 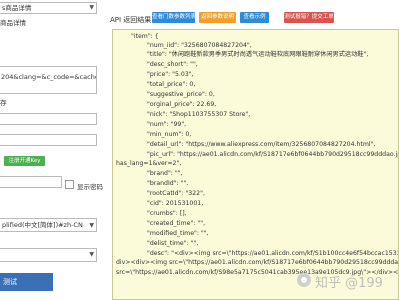 What do you see at coordinates (167, 124) in the screenshot?
I see `result-line: "num": "99",` at bounding box center [167, 124].